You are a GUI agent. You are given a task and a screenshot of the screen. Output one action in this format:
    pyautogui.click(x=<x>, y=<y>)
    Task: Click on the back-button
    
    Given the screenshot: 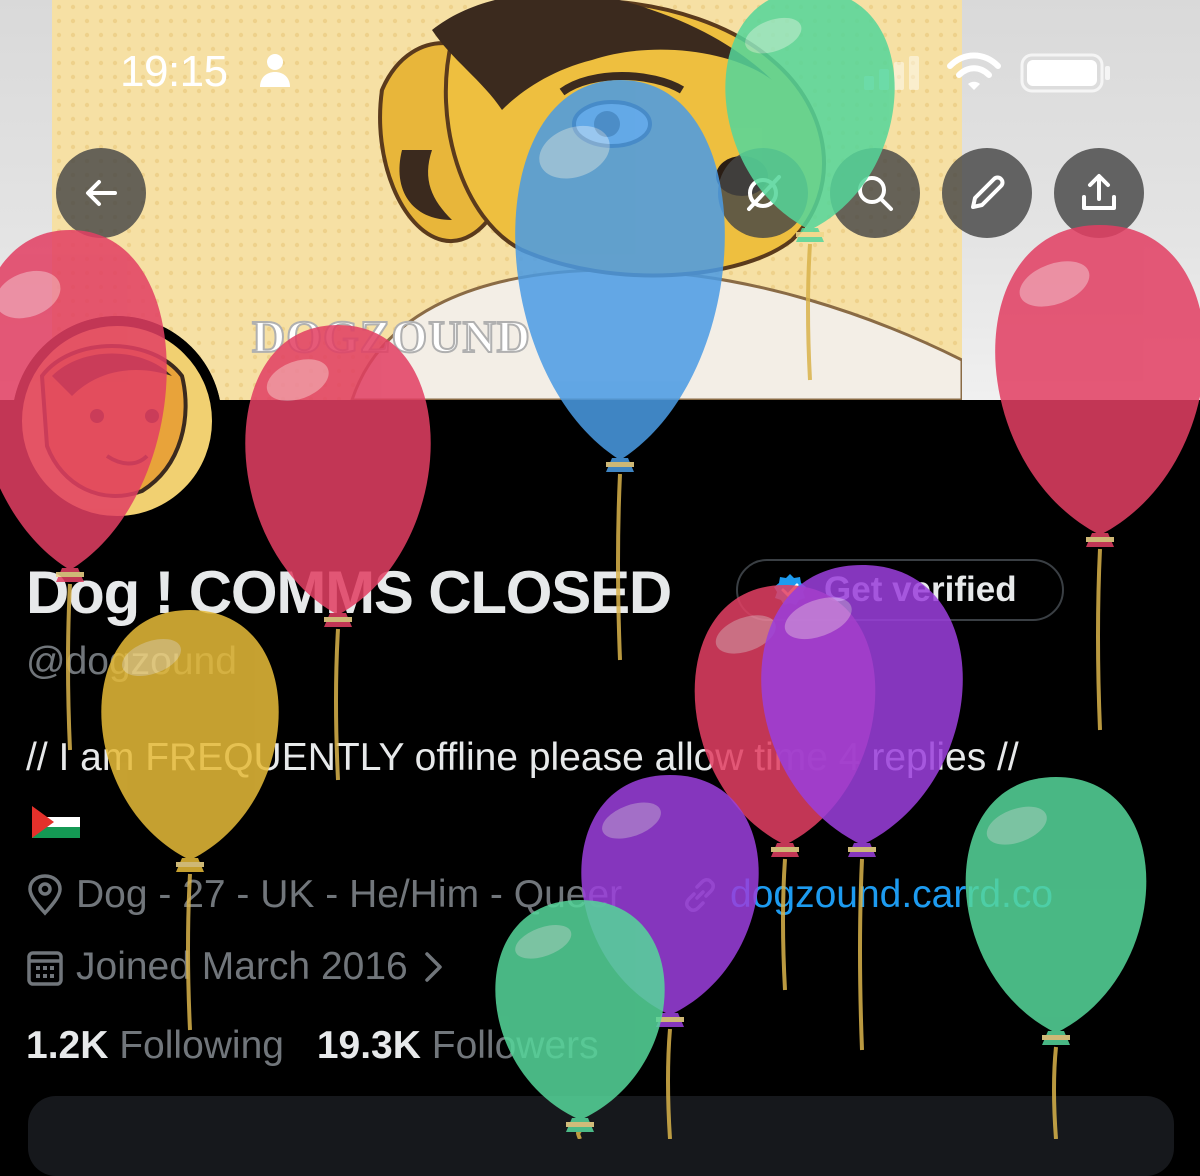 What is the action you would take?
    pyautogui.click(x=101, y=193)
    